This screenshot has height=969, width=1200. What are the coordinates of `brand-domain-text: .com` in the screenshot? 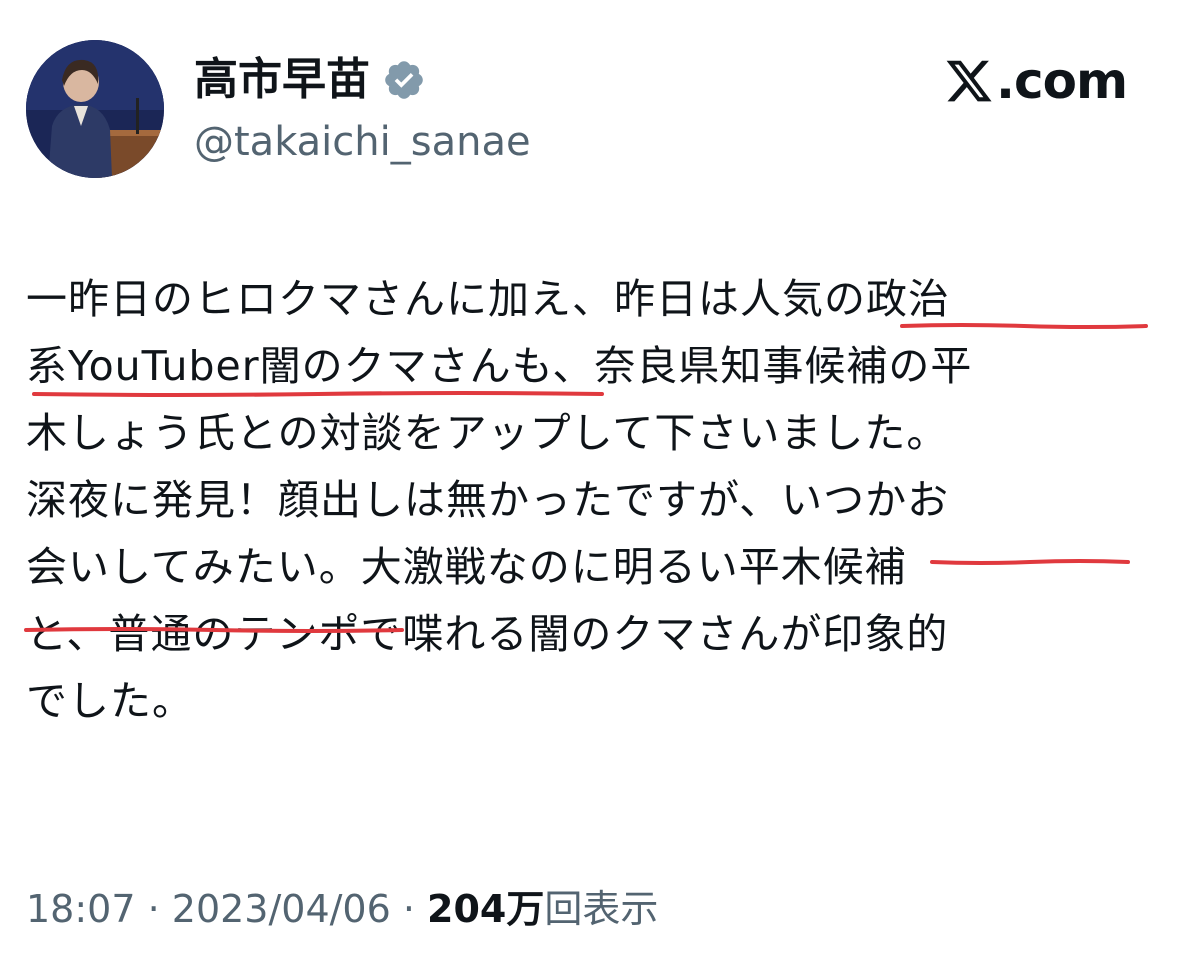 It's located at (1062, 81).